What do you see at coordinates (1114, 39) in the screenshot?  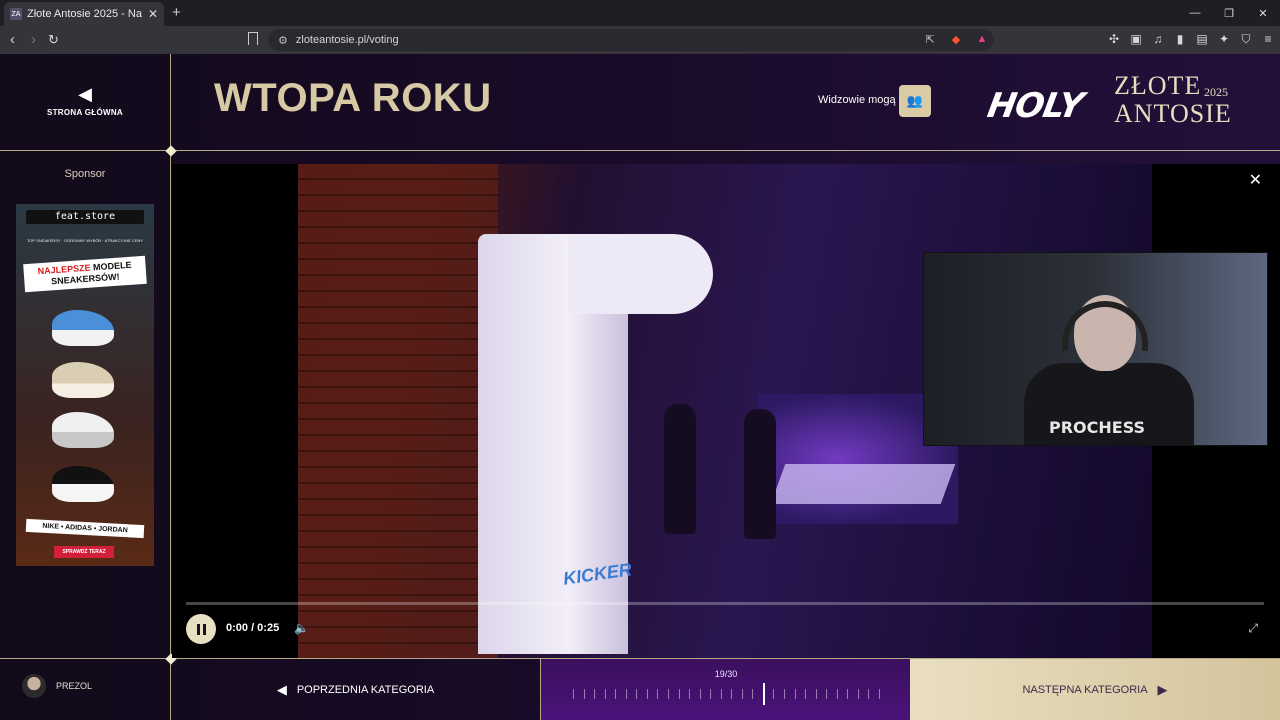 I see `puzzle-icon: ✣` at bounding box center [1114, 39].